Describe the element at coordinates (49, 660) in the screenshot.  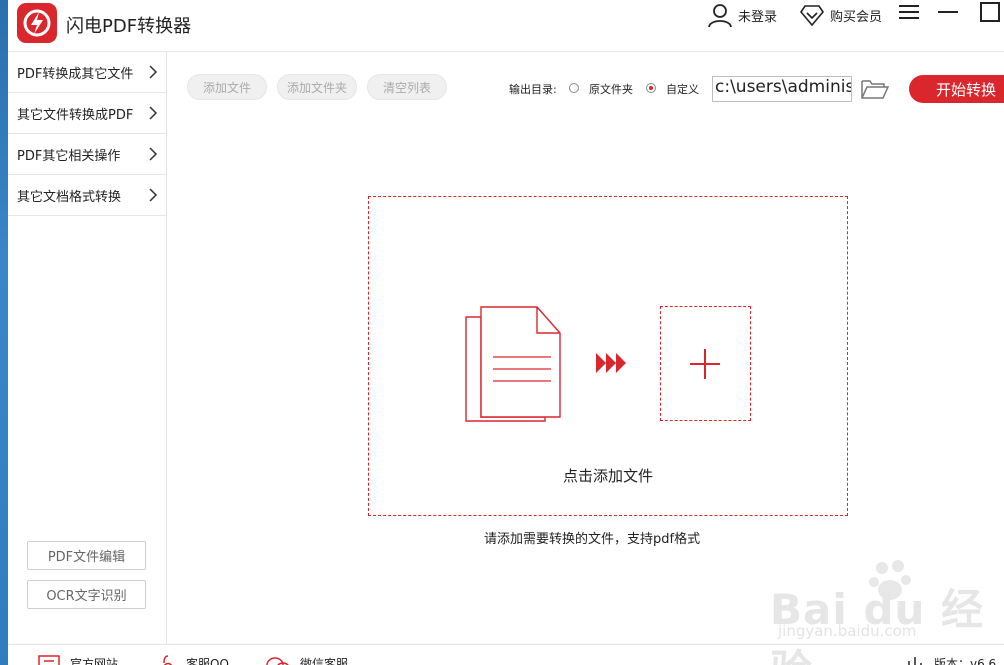
I see `website-icon` at that location.